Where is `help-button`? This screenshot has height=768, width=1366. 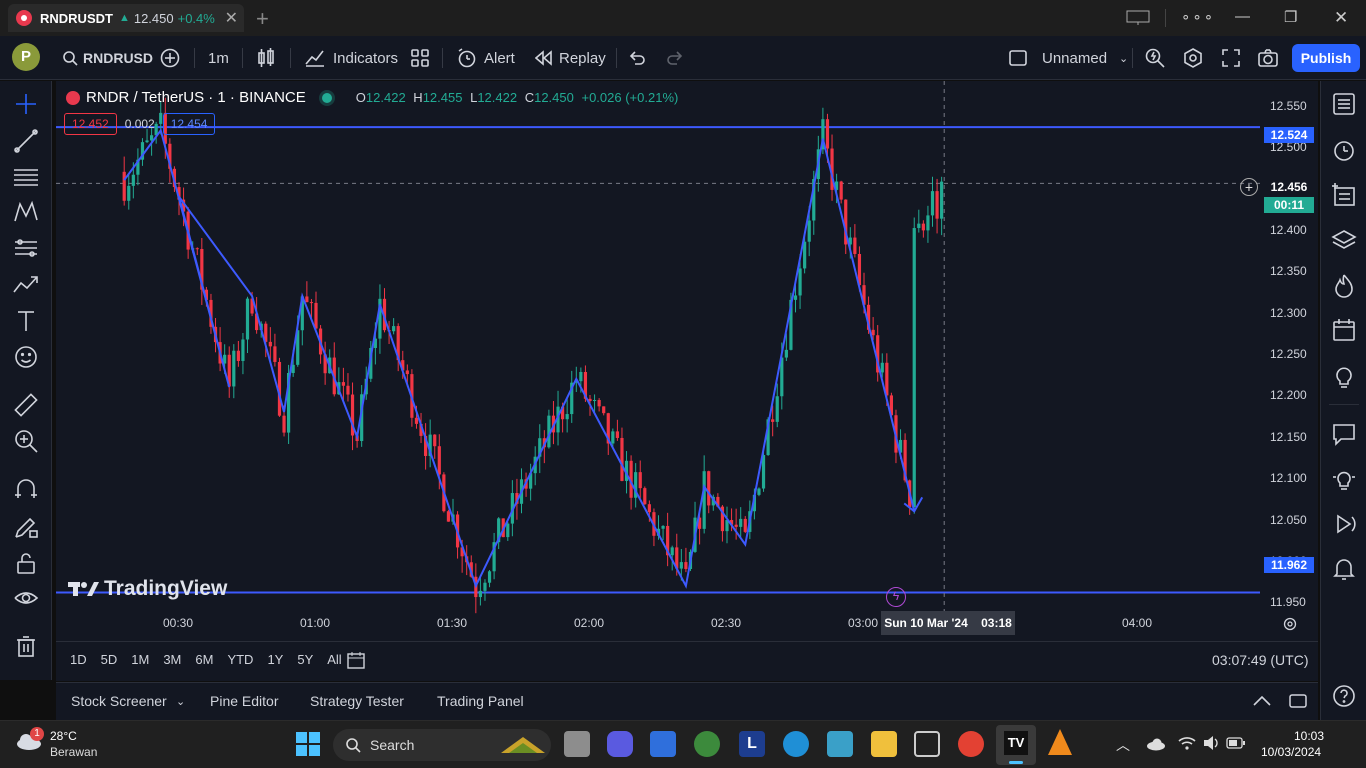
help-button is located at coordinates (1344, 696).